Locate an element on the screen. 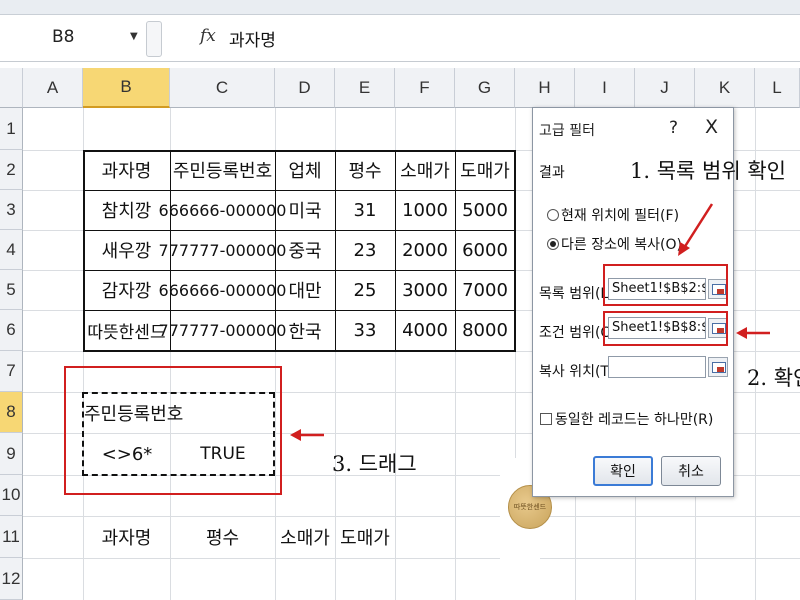 The image size is (800, 600). ok-button: 확인 is located at coordinates (623, 471).